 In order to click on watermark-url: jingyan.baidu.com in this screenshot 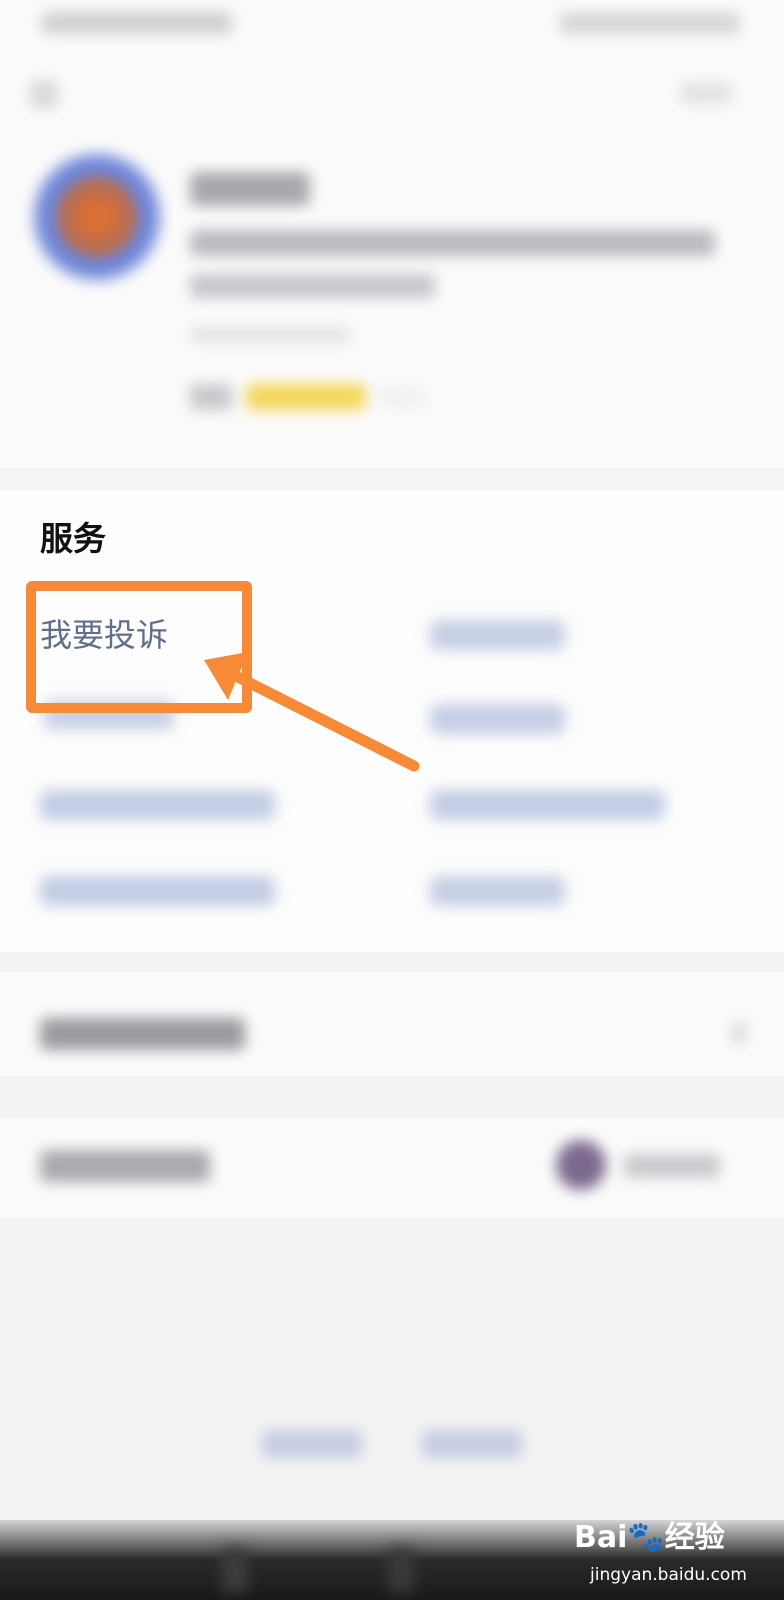, I will do `click(668, 1575)`.